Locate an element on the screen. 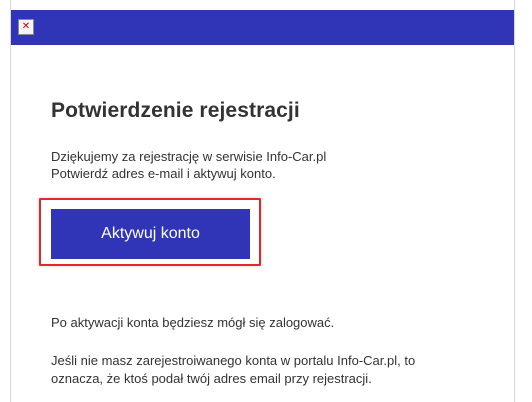  email-title: Potwierdzenie rejestracji is located at coordinates (175, 110).